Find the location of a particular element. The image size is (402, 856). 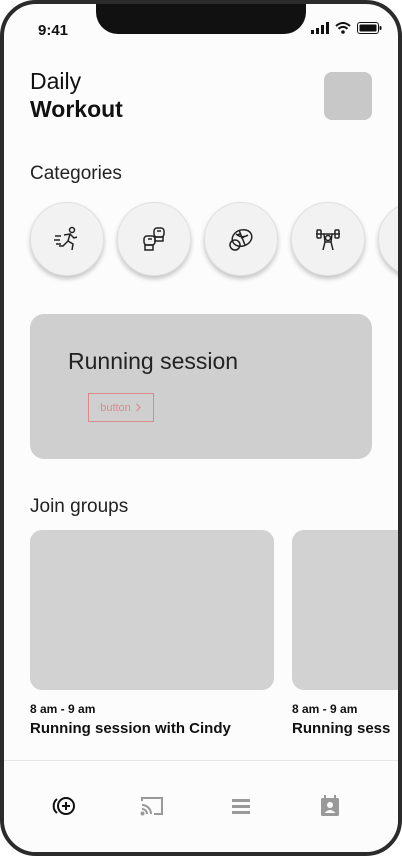

tab-list is located at coordinates (241, 806).